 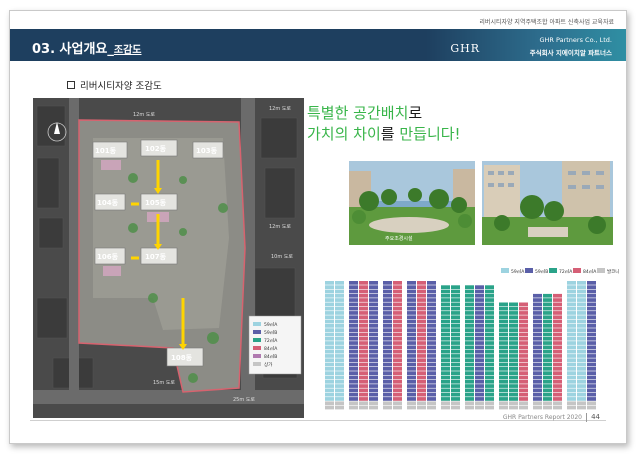 What do you see at coordinates (472, 339) in the screenshot?
I see `unit-type-diagram: 59㎡A 59㎡B 72㎡A 84㎡A 발코니` at bounding box center [472, 339].